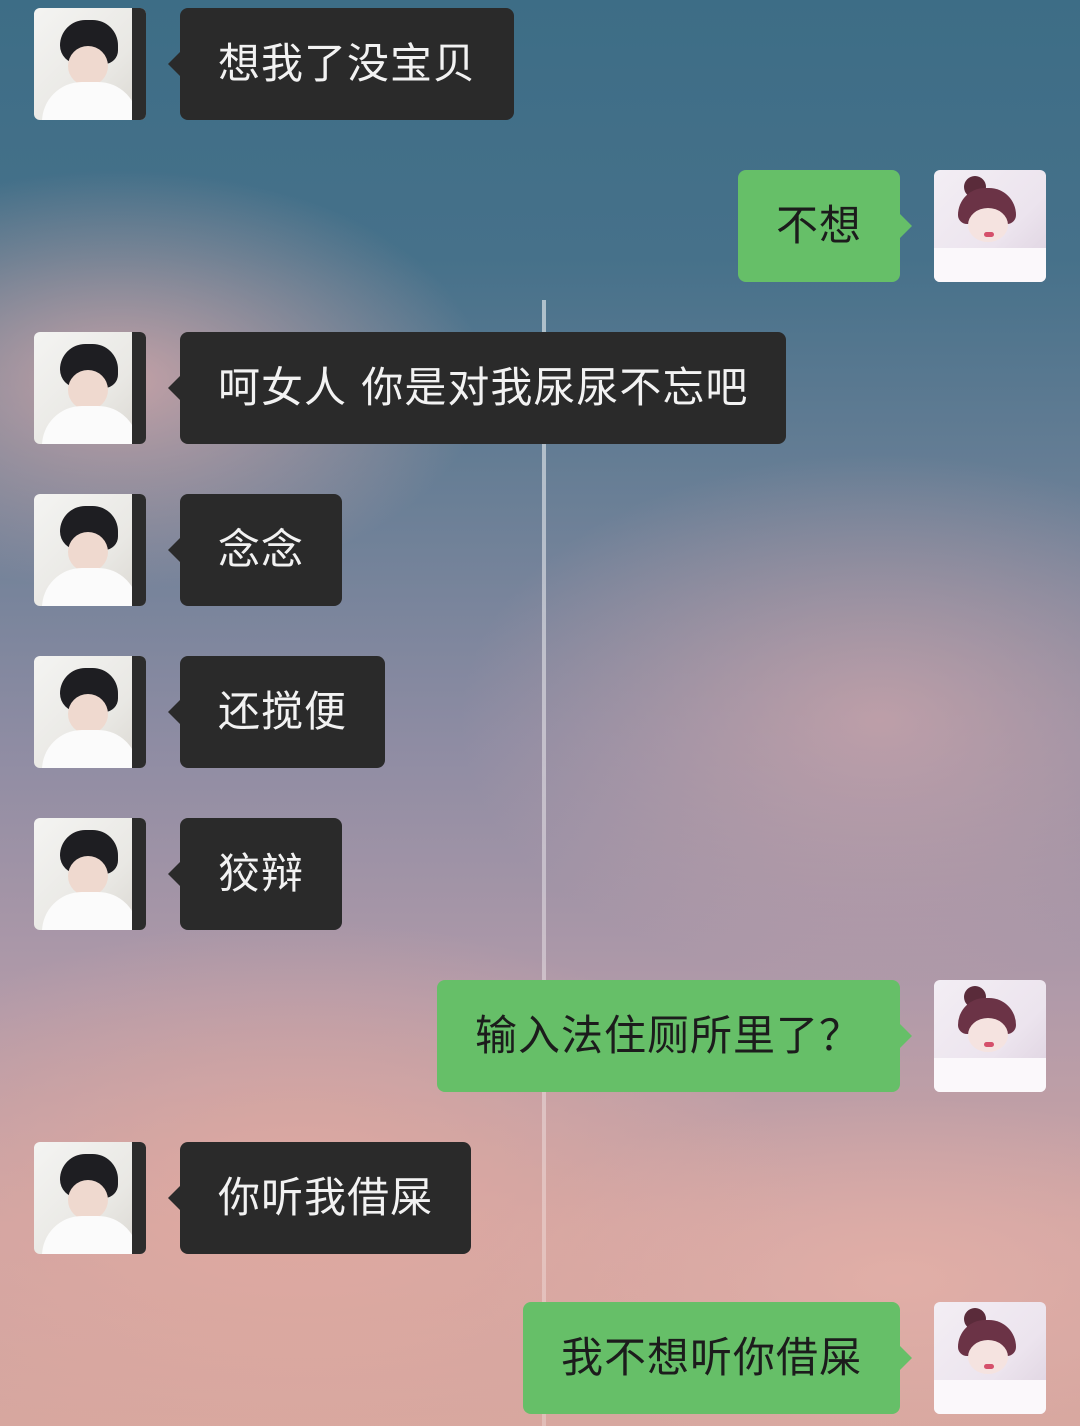  I want to click on outgoing-message-bubble: 不想, so click(825, 226).